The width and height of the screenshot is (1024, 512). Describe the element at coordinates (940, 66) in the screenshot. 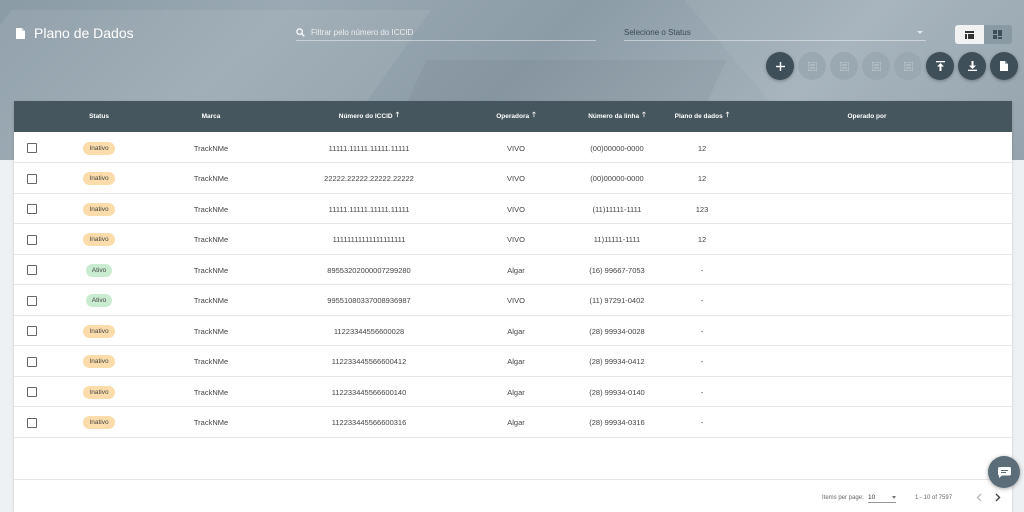

I see `upload-button` at that location.